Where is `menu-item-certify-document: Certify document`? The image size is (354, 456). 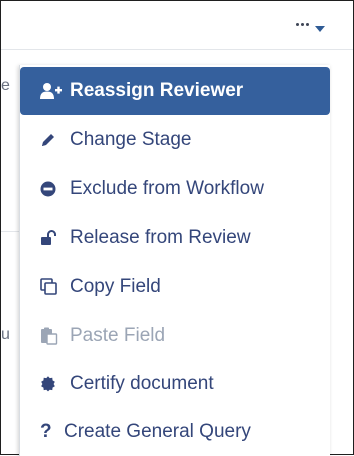 menu-item-certify-document: Certify document is located at coordinates (175, 384).